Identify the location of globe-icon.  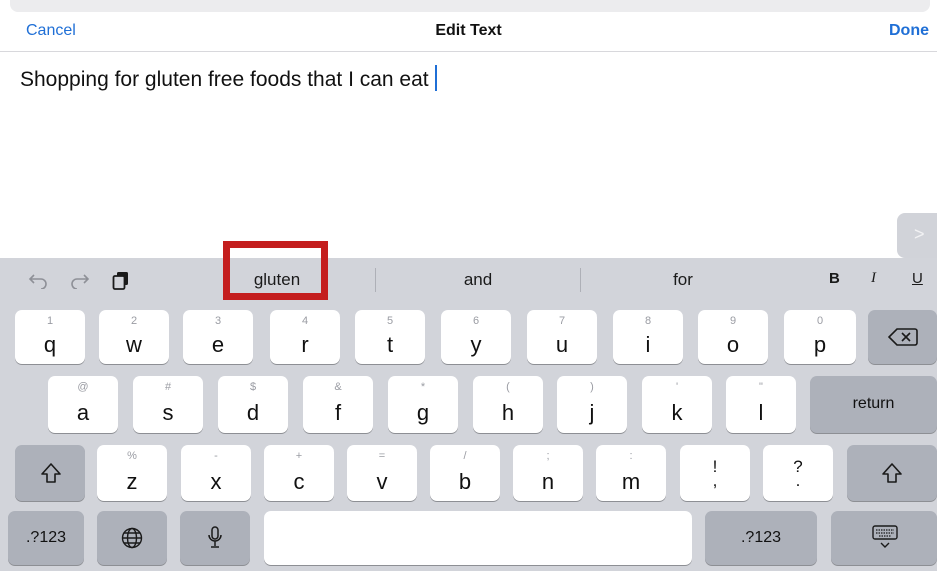
(132, 538).